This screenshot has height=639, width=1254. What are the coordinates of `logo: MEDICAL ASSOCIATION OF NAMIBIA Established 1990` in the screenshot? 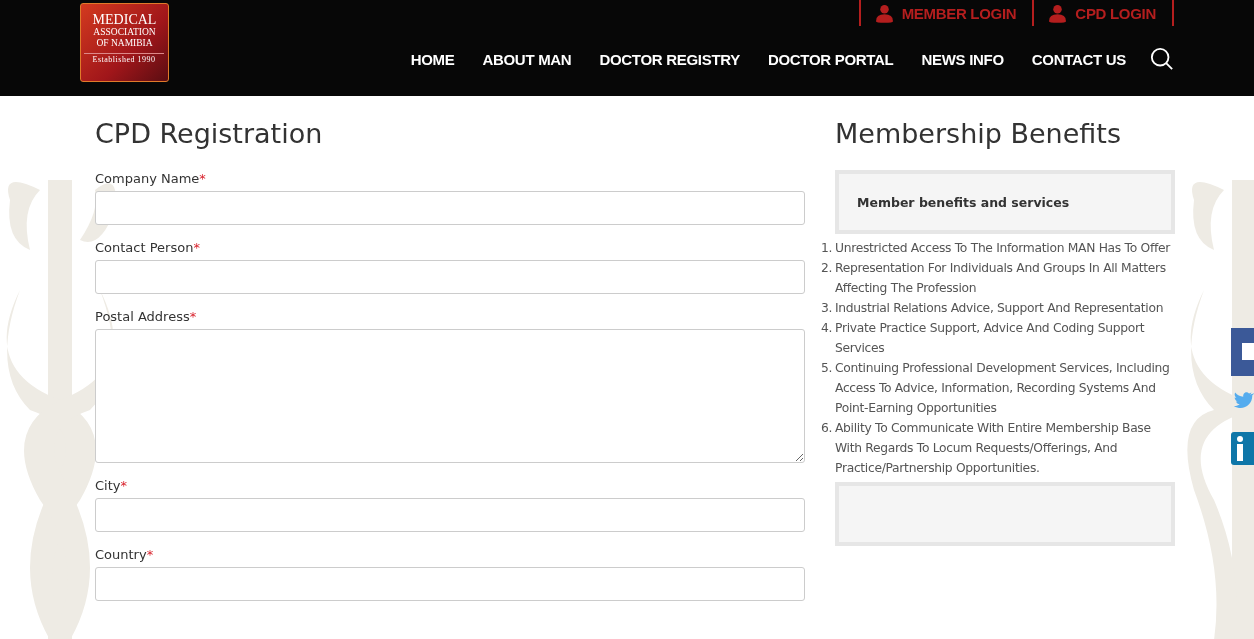 It's located at (124, 42).